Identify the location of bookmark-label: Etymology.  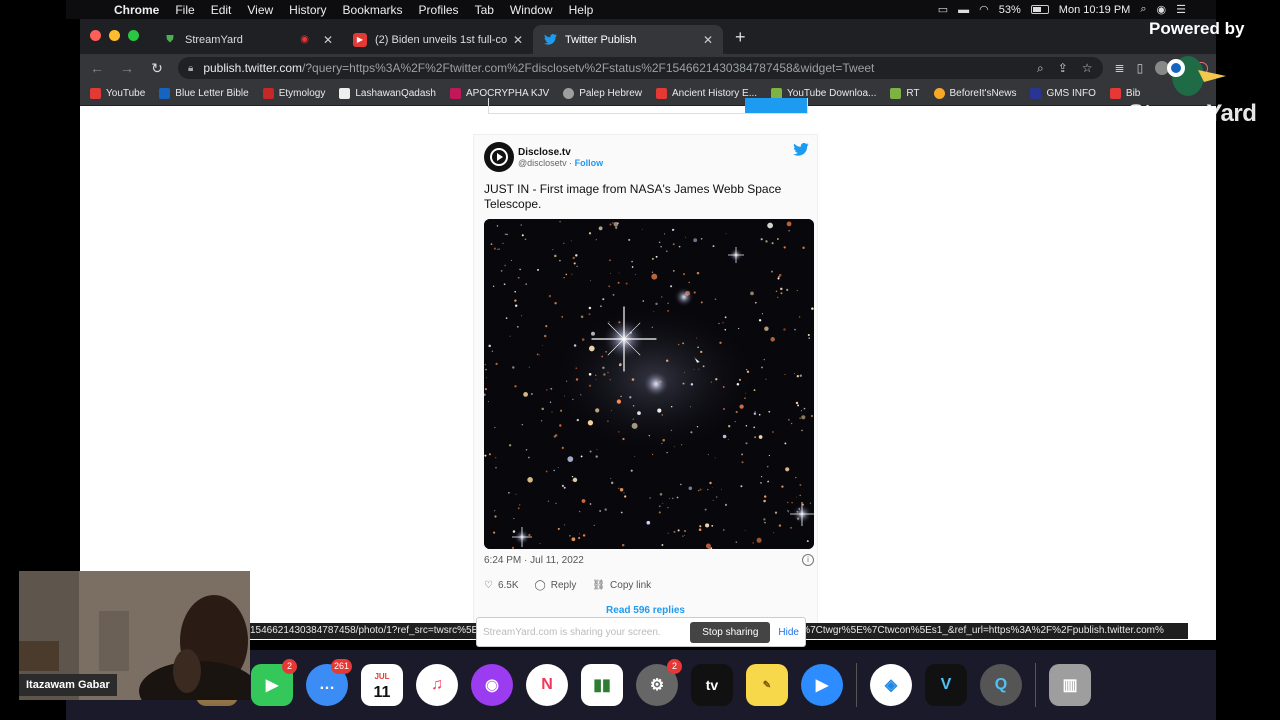
(302, 93).